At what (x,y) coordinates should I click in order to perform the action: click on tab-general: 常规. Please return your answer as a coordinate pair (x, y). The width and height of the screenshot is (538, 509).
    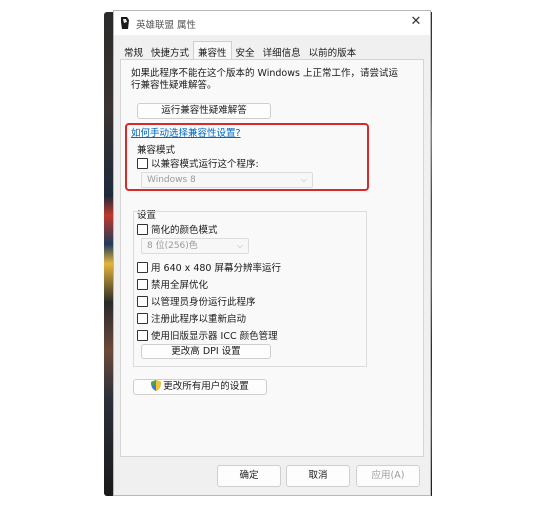
    Looking at the image, I should click on (133, 51).